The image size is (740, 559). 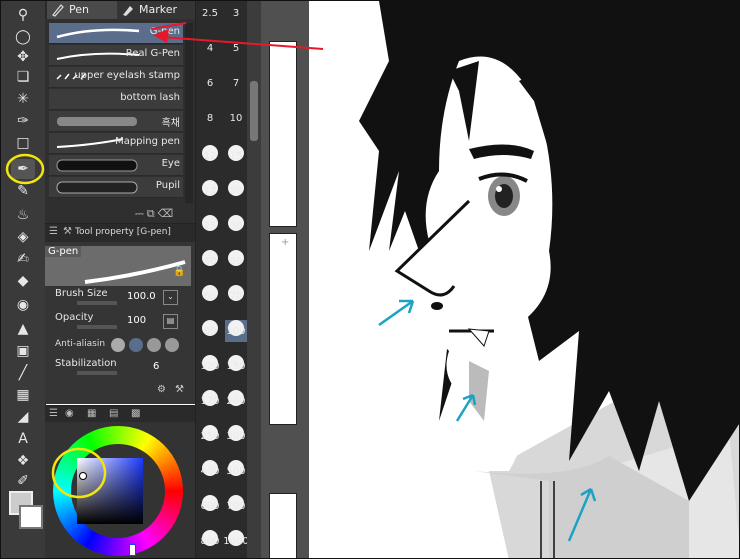 I want to click on cyan-arrow-neck, so click(x=582, y=514).